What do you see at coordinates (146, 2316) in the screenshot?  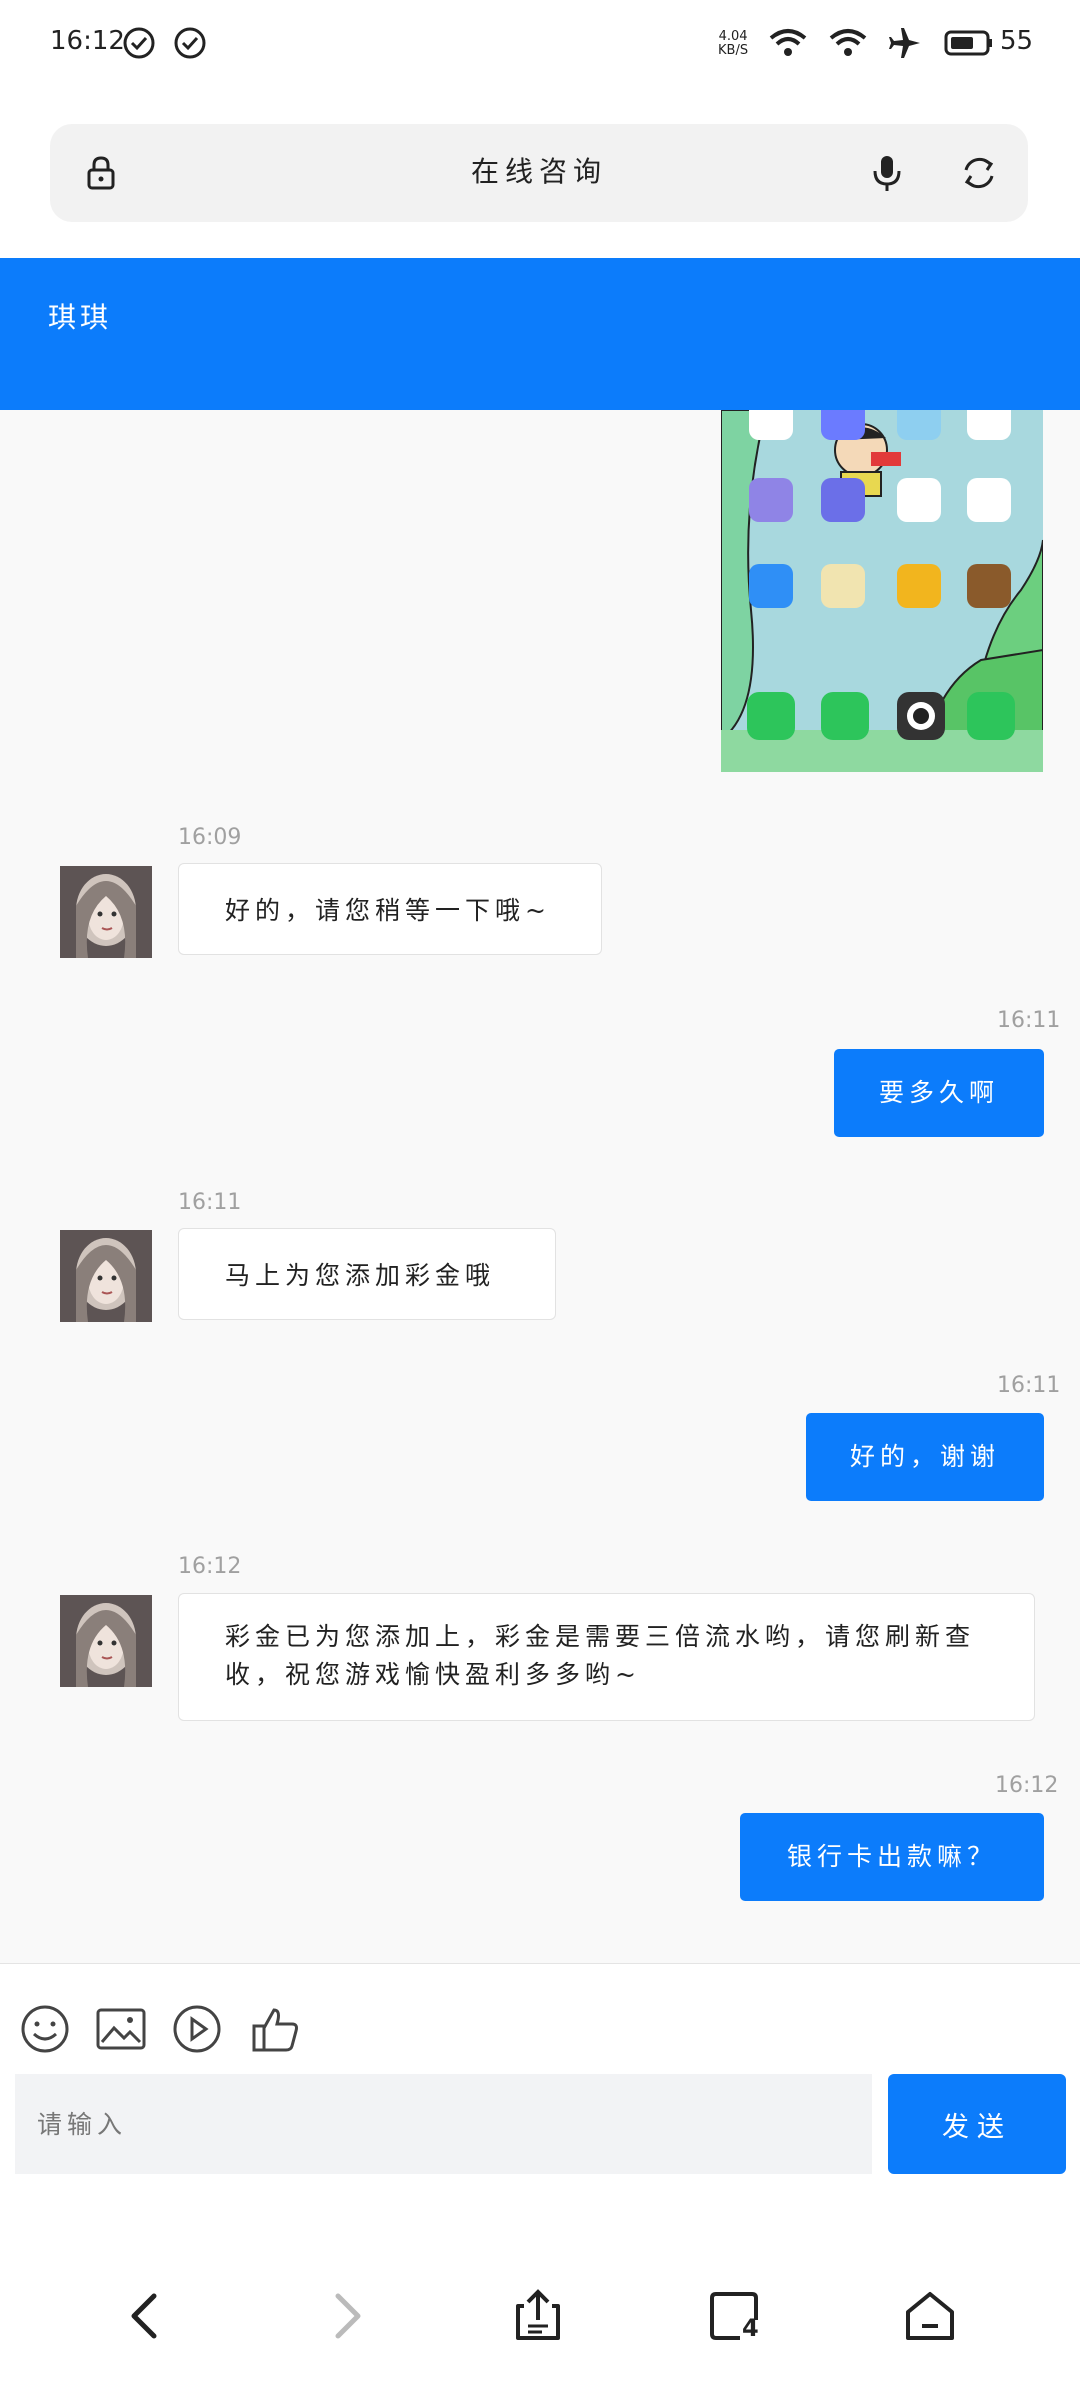 I see `back-icon` at bounding box center [146, 2316].